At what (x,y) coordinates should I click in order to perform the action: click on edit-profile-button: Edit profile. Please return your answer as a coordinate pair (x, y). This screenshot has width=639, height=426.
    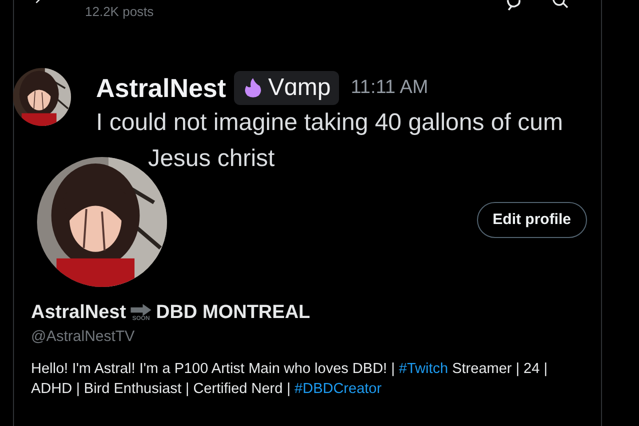
    Looking at the image, I should click on (531, 220).